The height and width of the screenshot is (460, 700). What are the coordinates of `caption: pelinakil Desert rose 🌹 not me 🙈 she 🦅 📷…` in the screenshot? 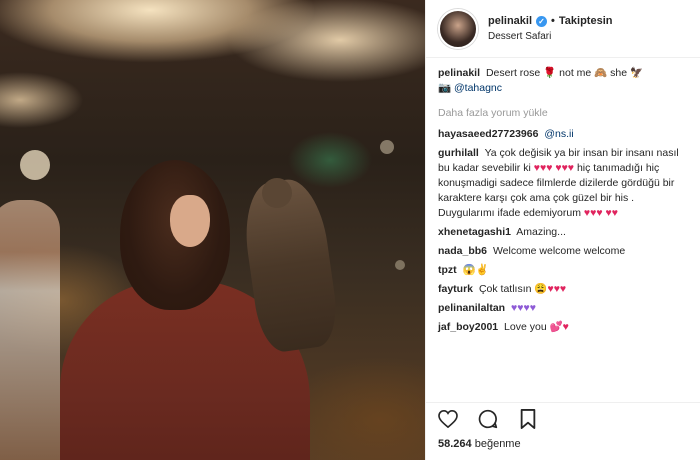 It's located at (563, 81).